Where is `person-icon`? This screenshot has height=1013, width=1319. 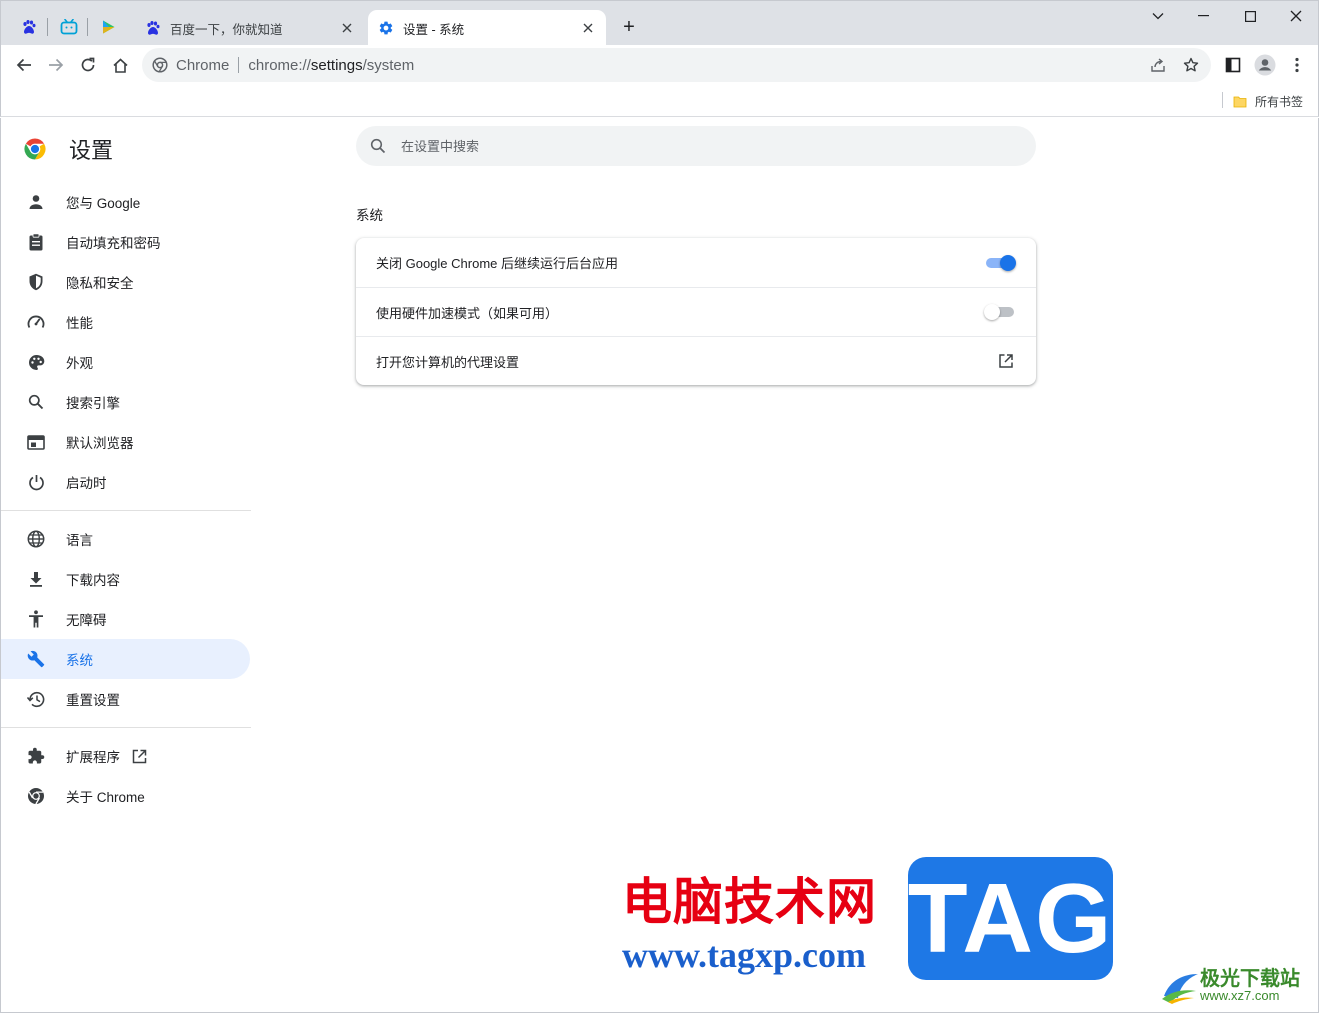
person-icon is located at coordinates (36, 202).